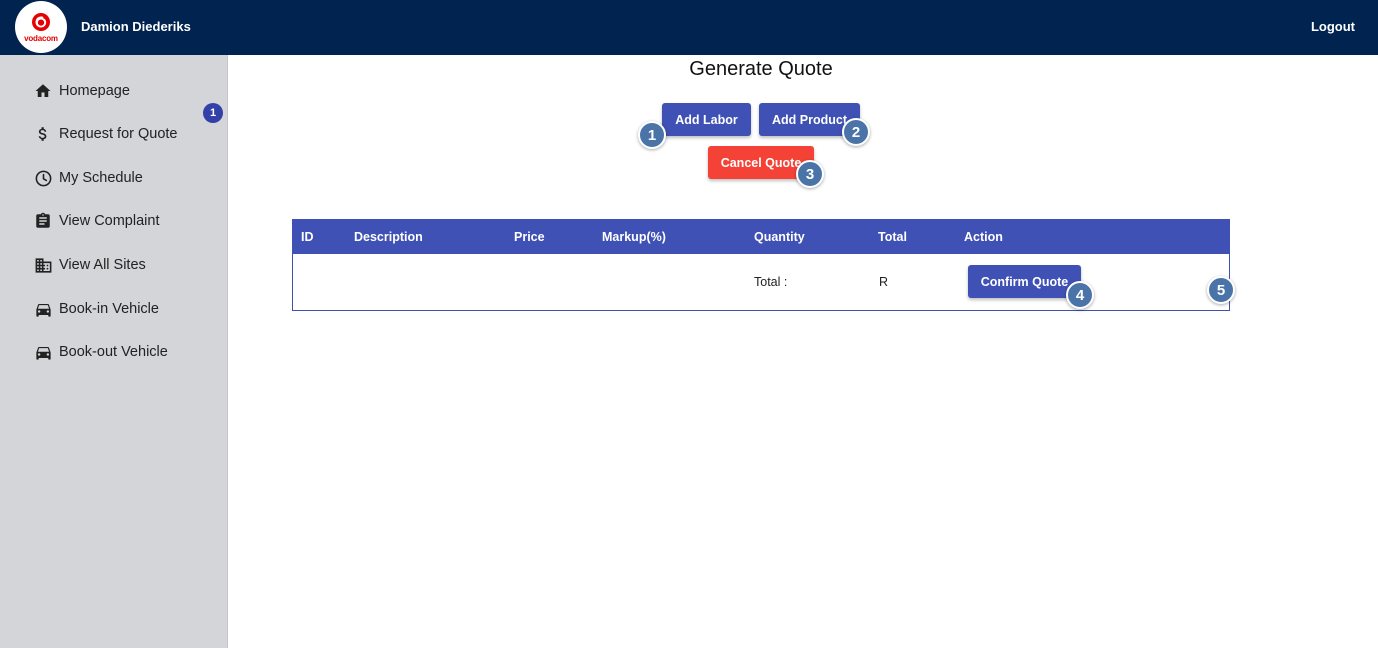 The height and width of the screenshot is (648, 1378). What do you see at coordinates (213, 113) in the screenshot?
I see `notification-badge: 1` at bounding box center [213, 113].